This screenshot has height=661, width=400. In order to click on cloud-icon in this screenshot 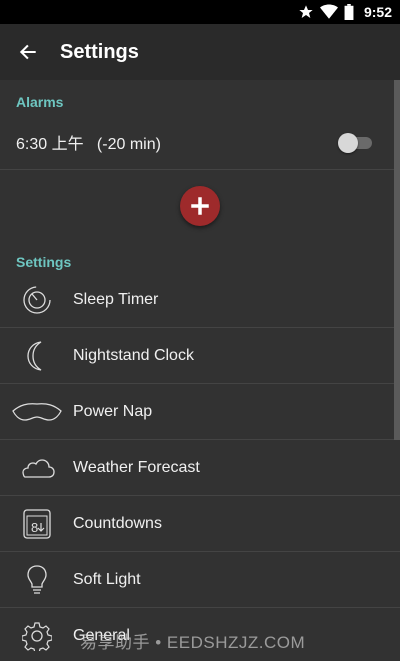, I will do `click(38, 468)`.